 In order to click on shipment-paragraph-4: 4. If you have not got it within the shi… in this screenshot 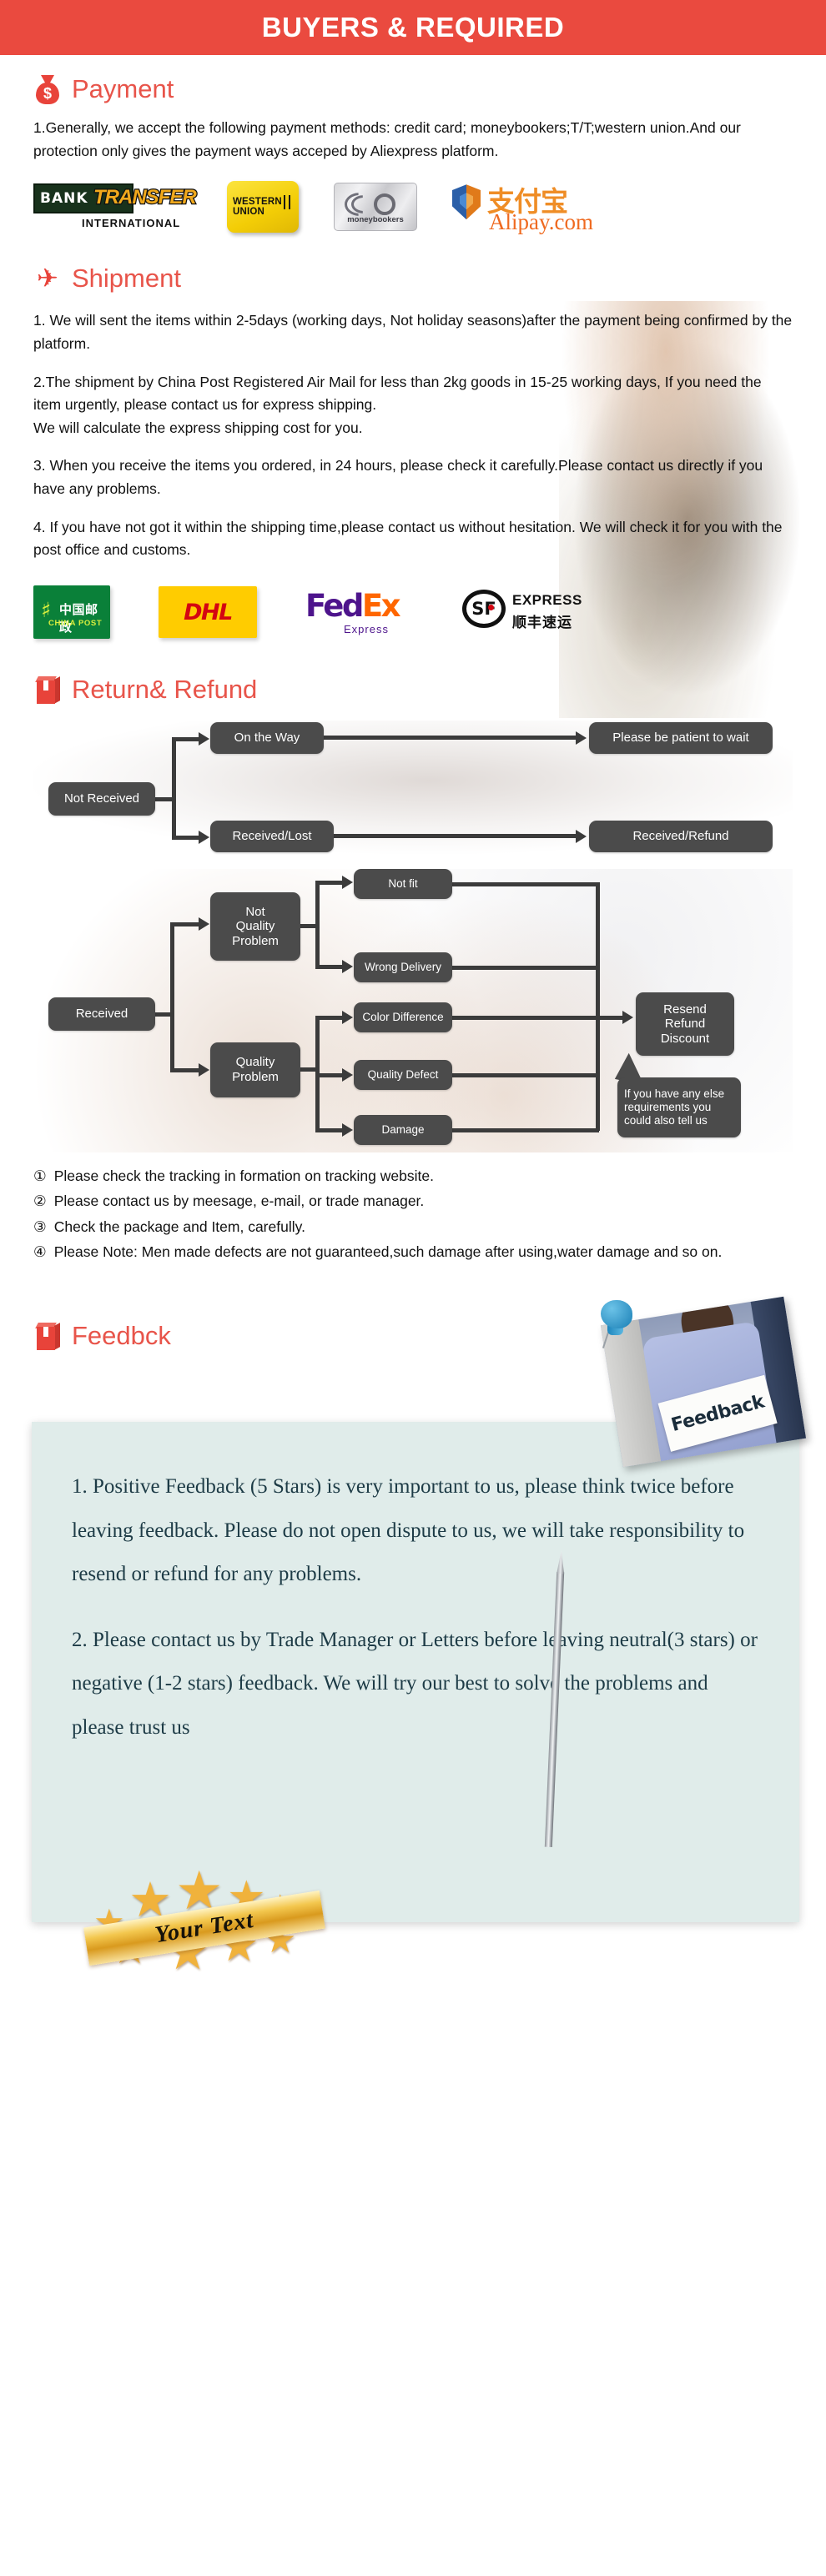, I will do `click(408, 538)`.